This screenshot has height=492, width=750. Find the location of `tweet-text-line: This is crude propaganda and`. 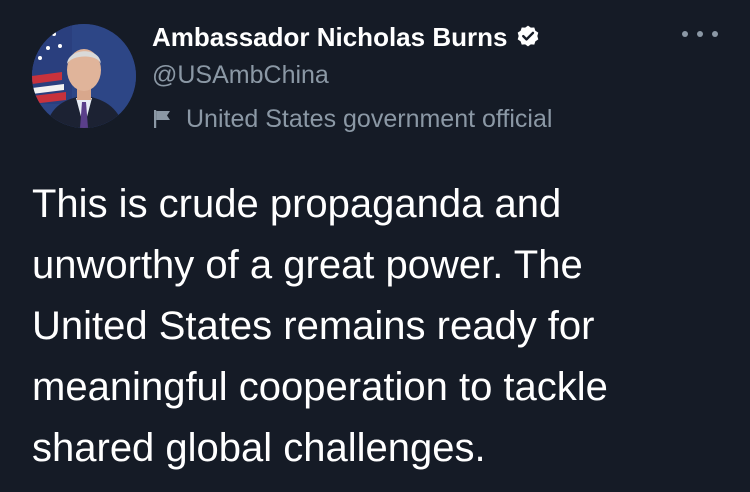

tweet-text-line: This is crude propaganda and is located at coordinates (297, 204).